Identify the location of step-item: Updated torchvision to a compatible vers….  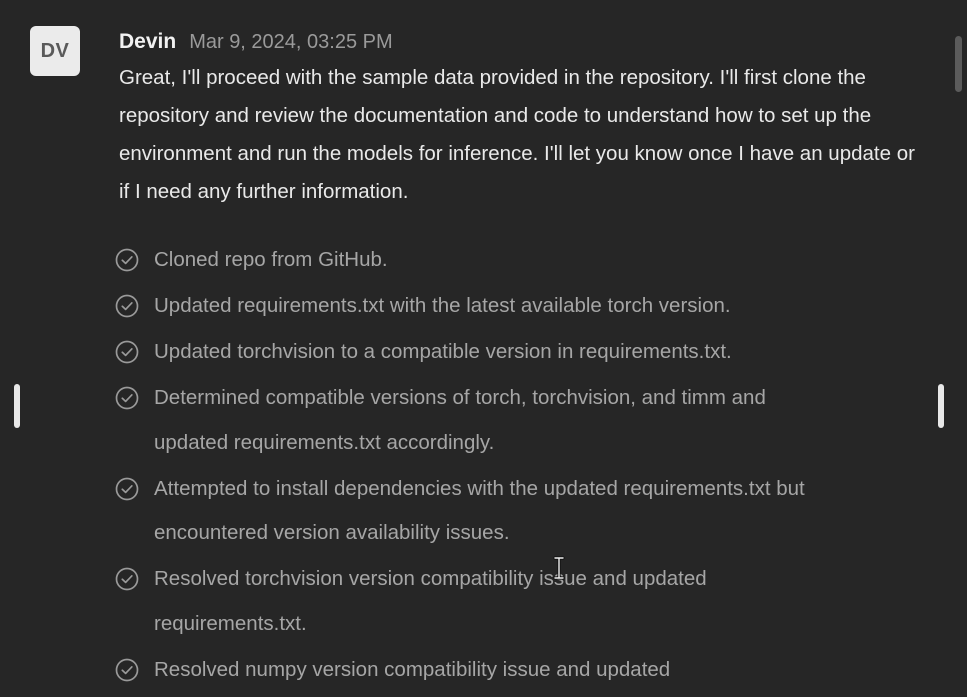
(475, 352).